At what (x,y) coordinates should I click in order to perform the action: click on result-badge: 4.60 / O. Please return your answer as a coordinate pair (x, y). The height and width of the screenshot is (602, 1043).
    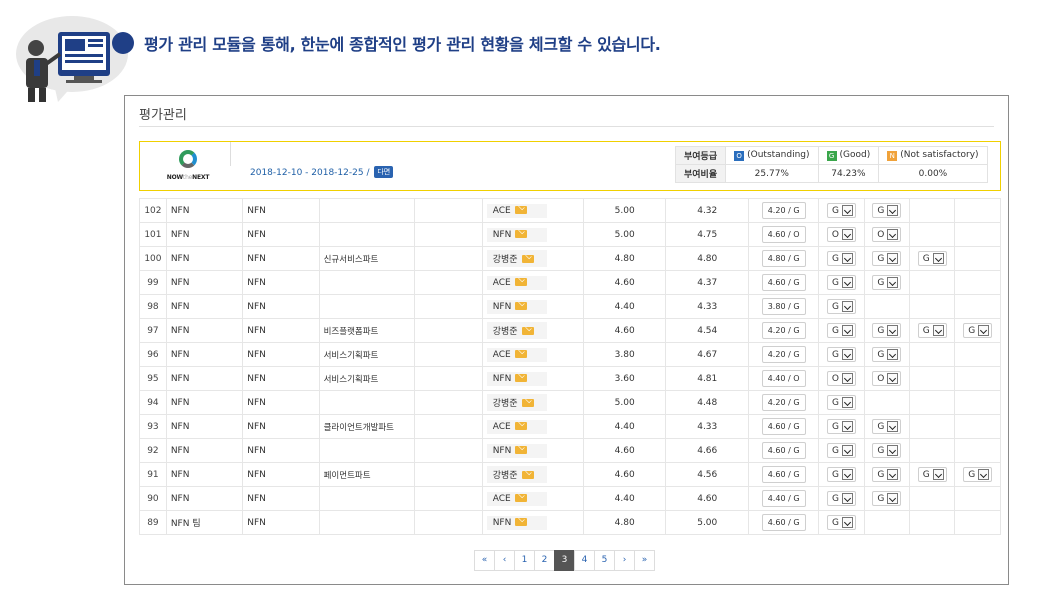
    Looking at the image, I should click on (783, 234).